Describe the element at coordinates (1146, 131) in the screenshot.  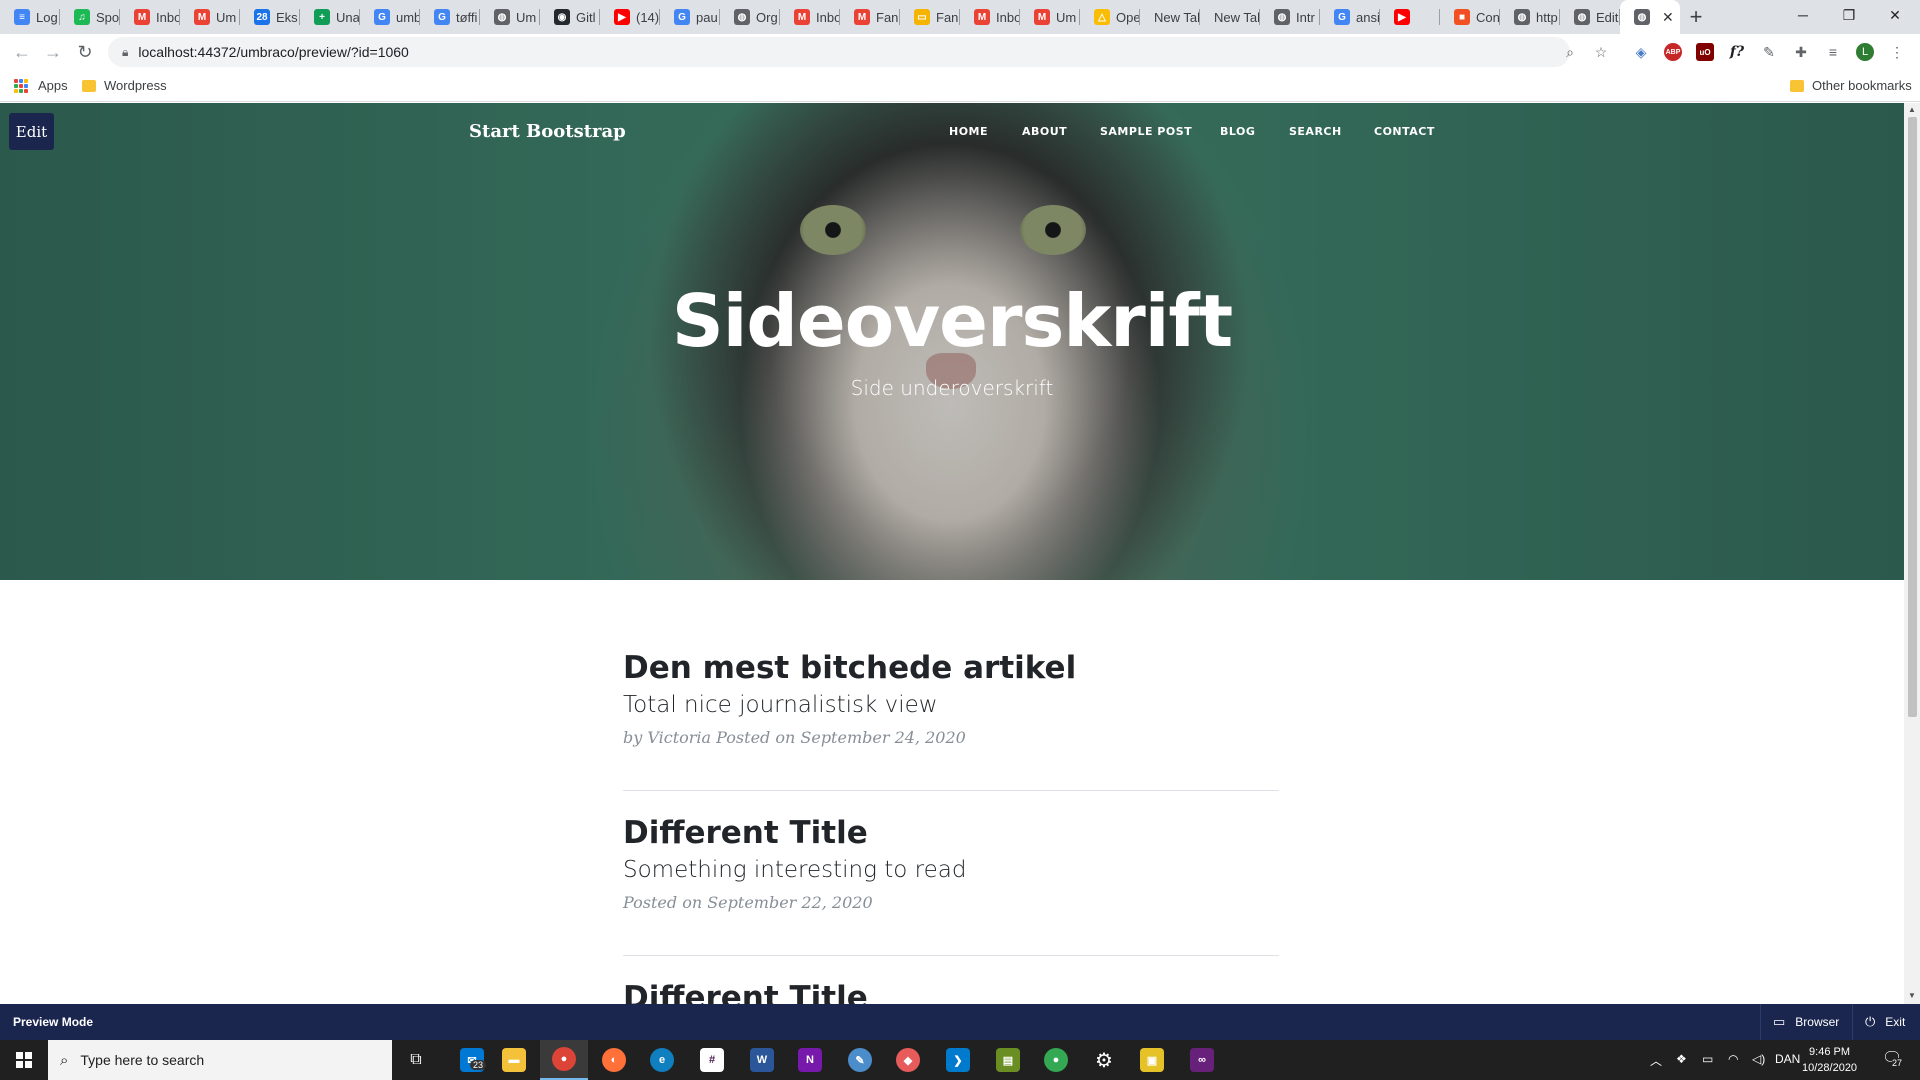
I see `nav-sample-post: SAMPLE POST` at that location.